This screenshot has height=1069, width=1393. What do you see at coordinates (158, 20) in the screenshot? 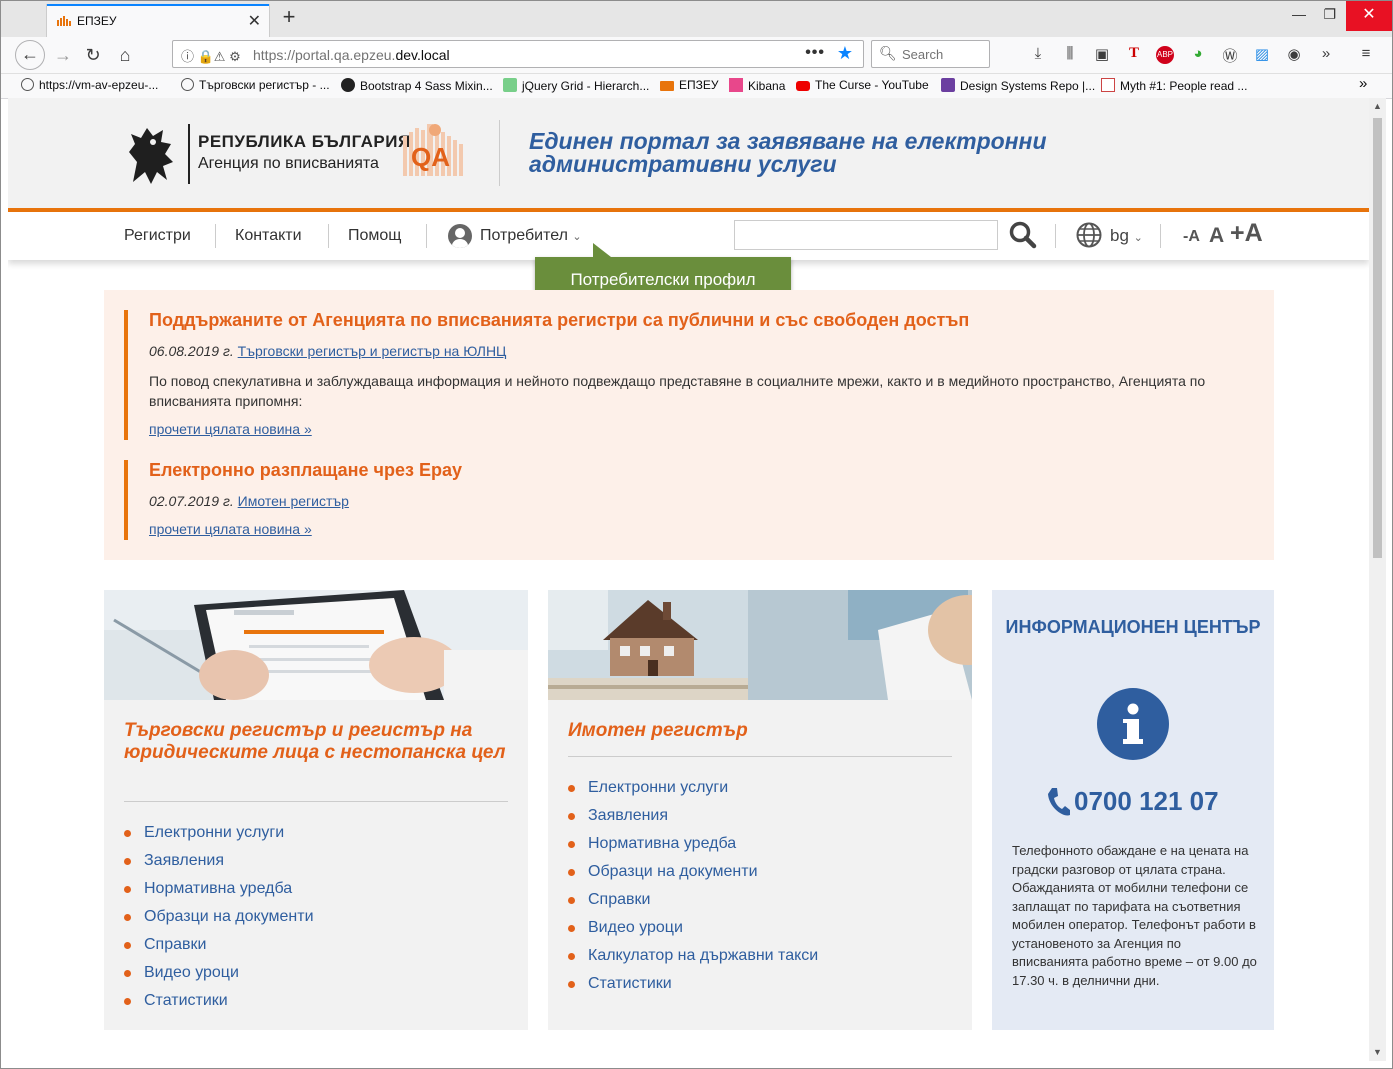
I see `tab-epzeu: ЕПЗЕУ ✕` at bounding box center [158, 20].